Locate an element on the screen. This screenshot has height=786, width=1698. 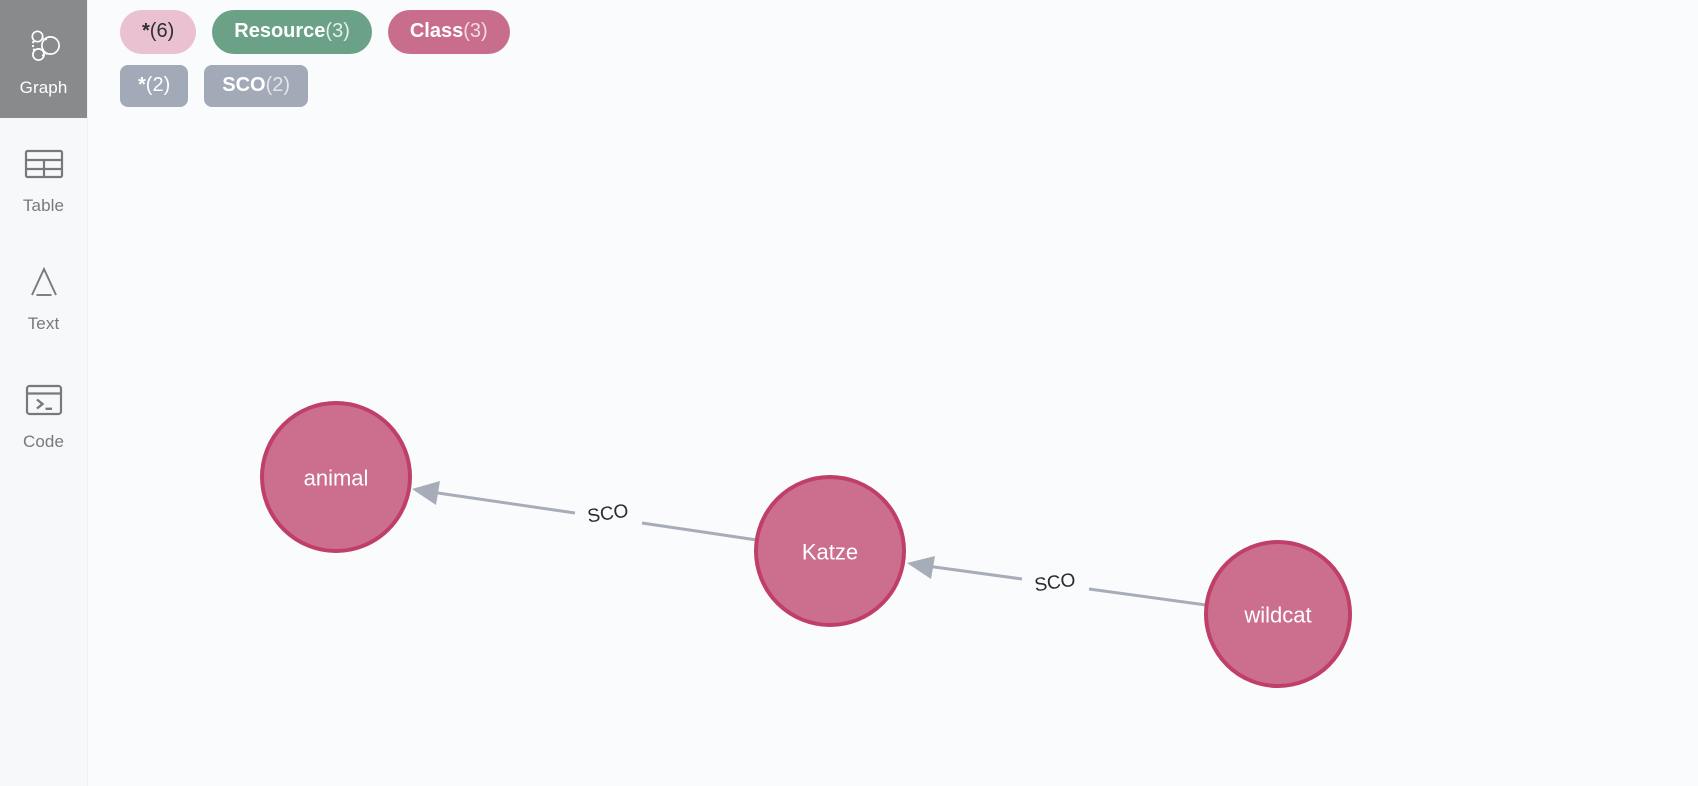
node-chip-resource-count: (3) is located at coordinates (337, 31).